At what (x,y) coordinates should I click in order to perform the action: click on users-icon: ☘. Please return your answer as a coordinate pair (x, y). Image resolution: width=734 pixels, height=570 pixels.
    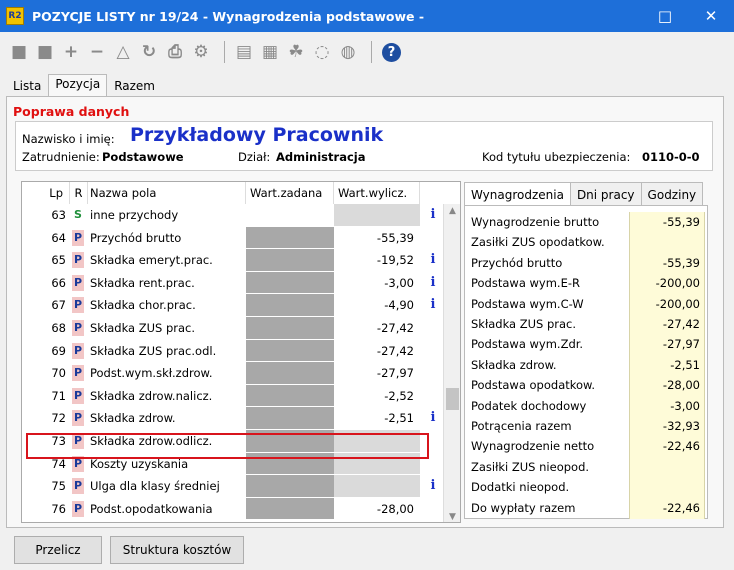
    Looking at the image, I should click on (296, 52).